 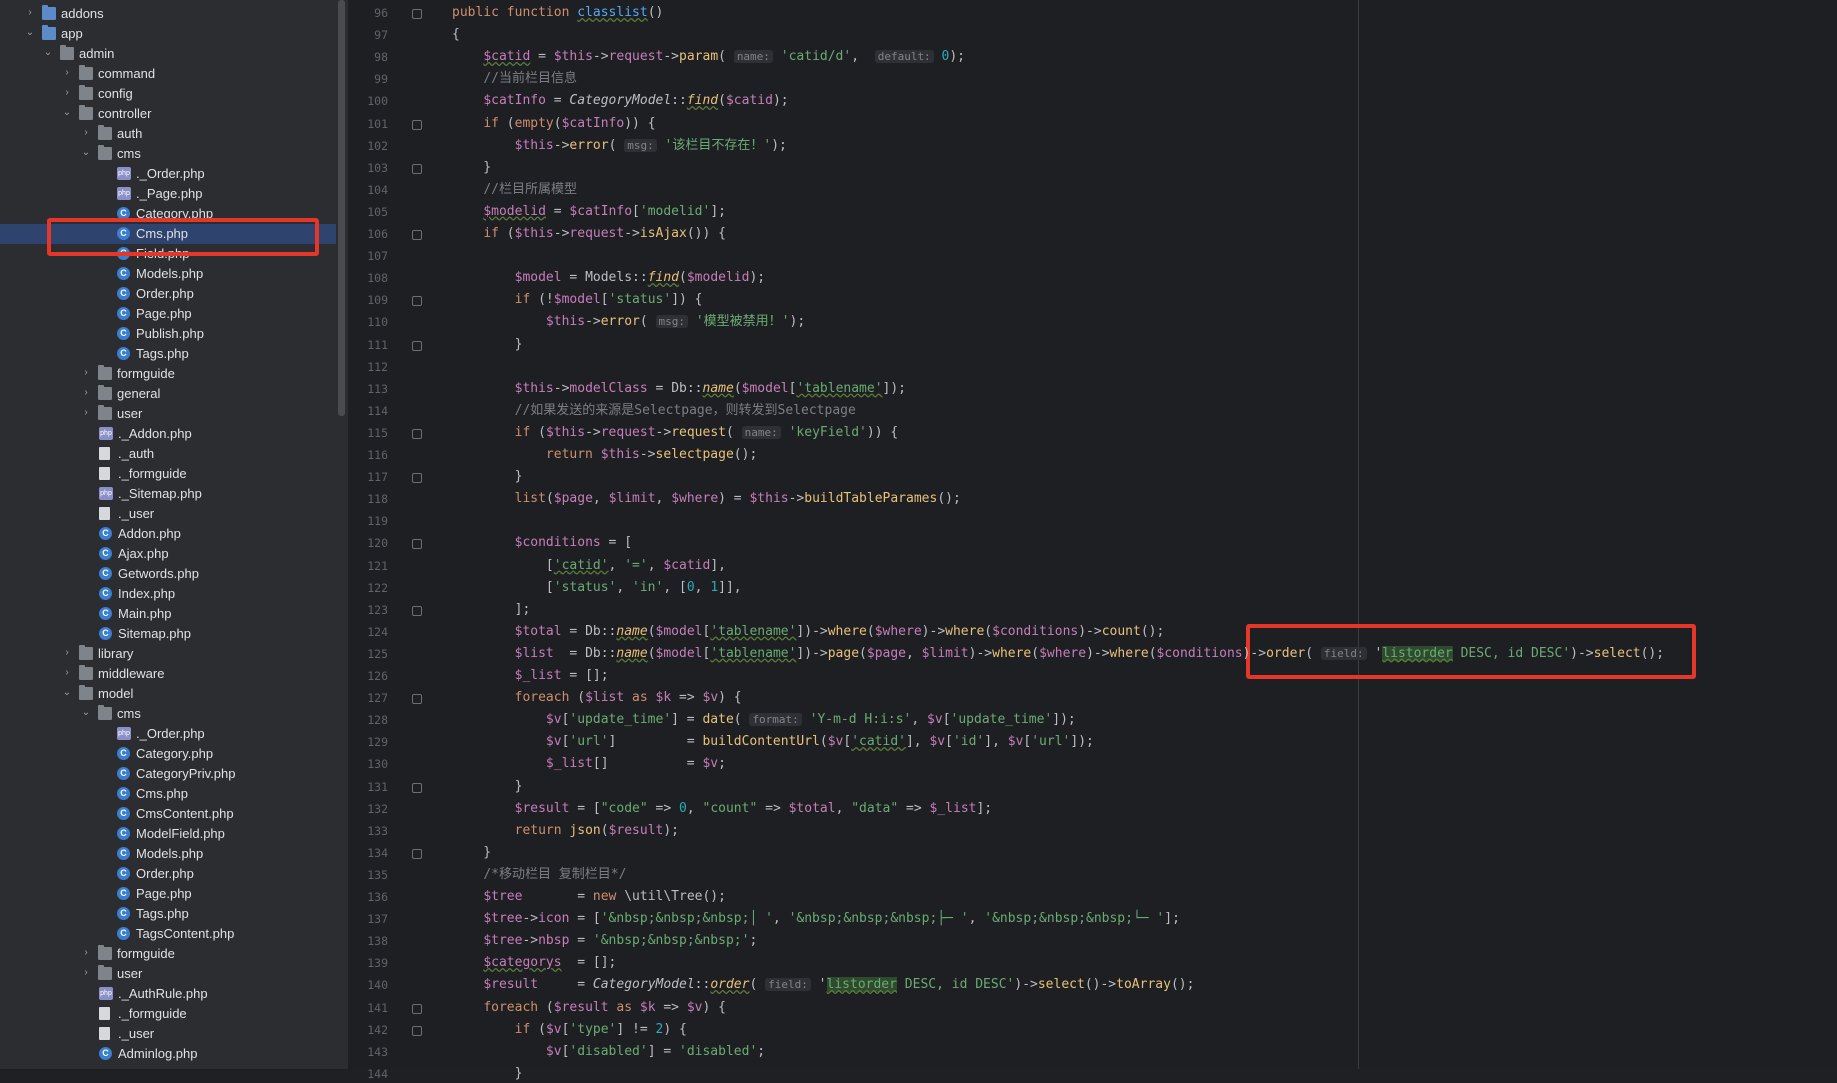 What do you see at coordinates (168, 614) in the screenshot?
I see `tree-item: C Main.php` at bounding box center [168, 614].